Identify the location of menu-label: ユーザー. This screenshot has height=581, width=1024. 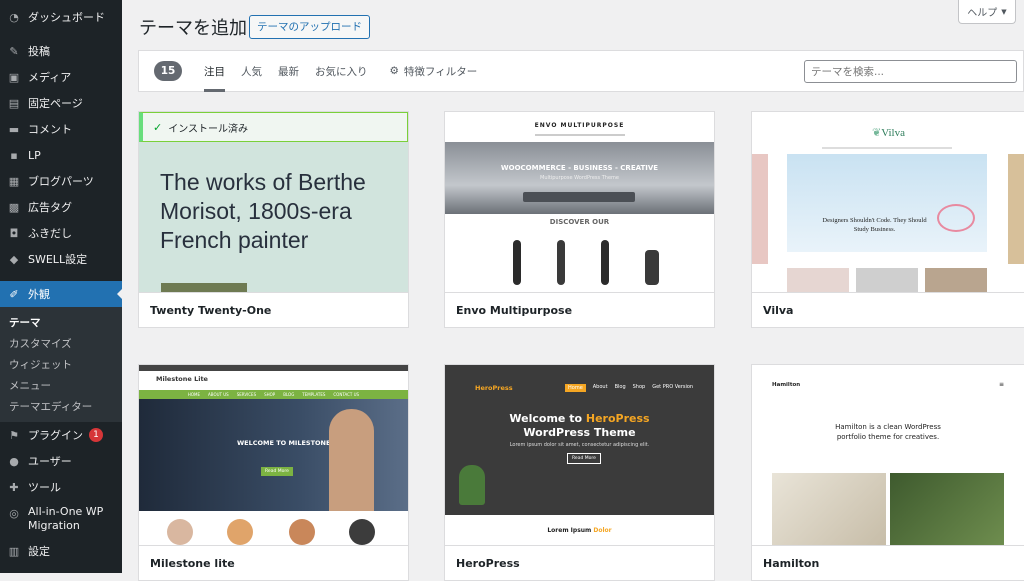
(50, 461).